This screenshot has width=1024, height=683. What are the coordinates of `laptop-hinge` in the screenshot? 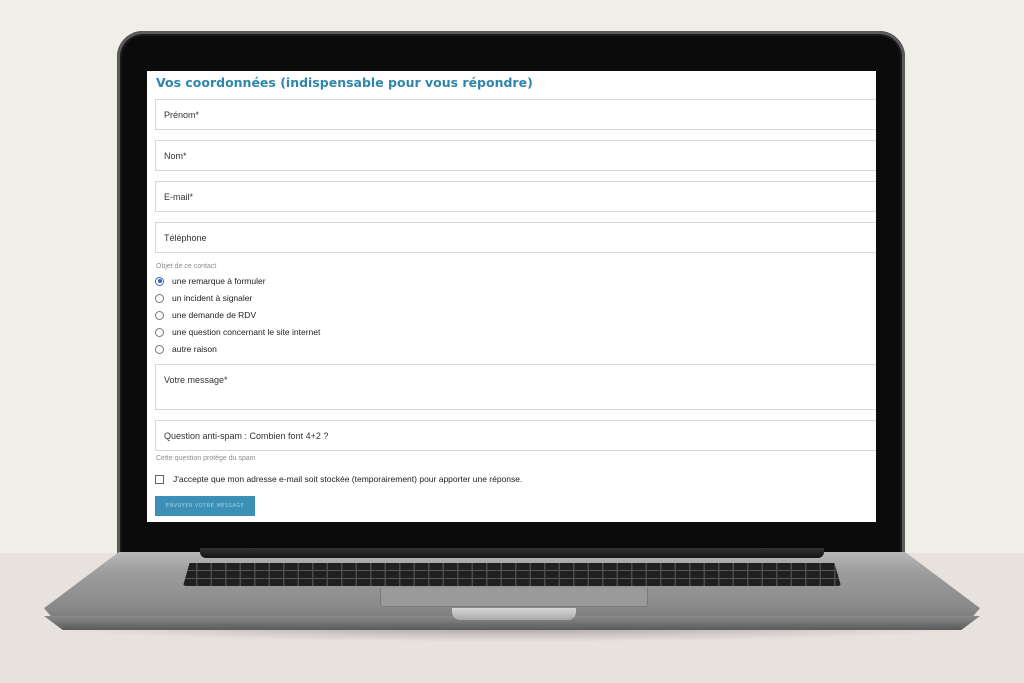 It's located at (512, 553).